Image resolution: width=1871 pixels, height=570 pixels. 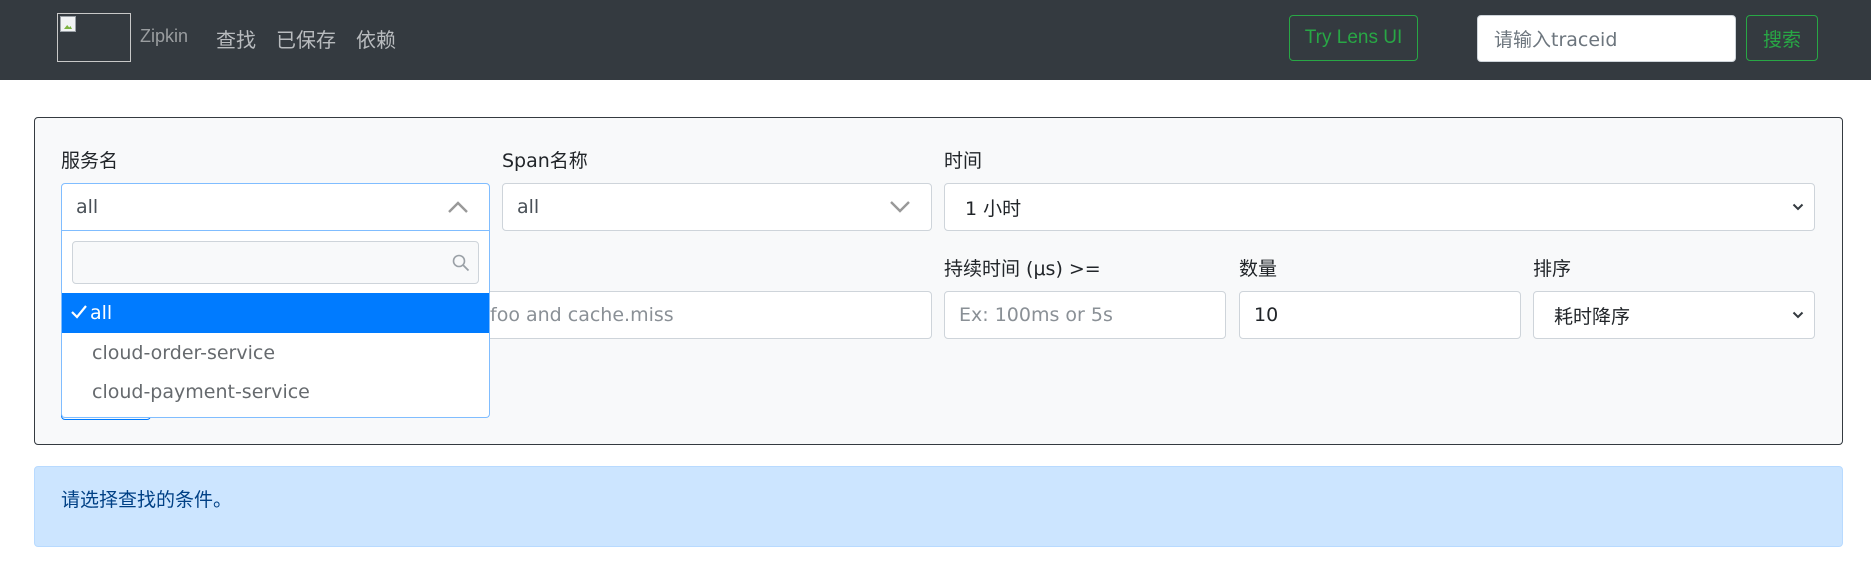 What do you see at coordinates (275, 262) in the screenshot?
I see `dropdown-search-input` at bounding box center [275, 262].